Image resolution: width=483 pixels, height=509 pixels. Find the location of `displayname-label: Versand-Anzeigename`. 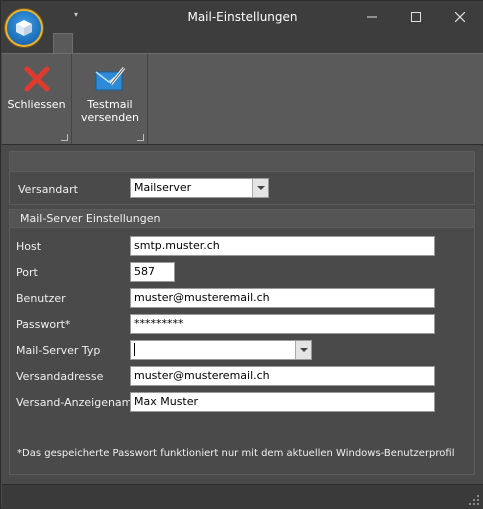

displayname-label: Versand-Anzeigename is located at coordinates (78, 402).